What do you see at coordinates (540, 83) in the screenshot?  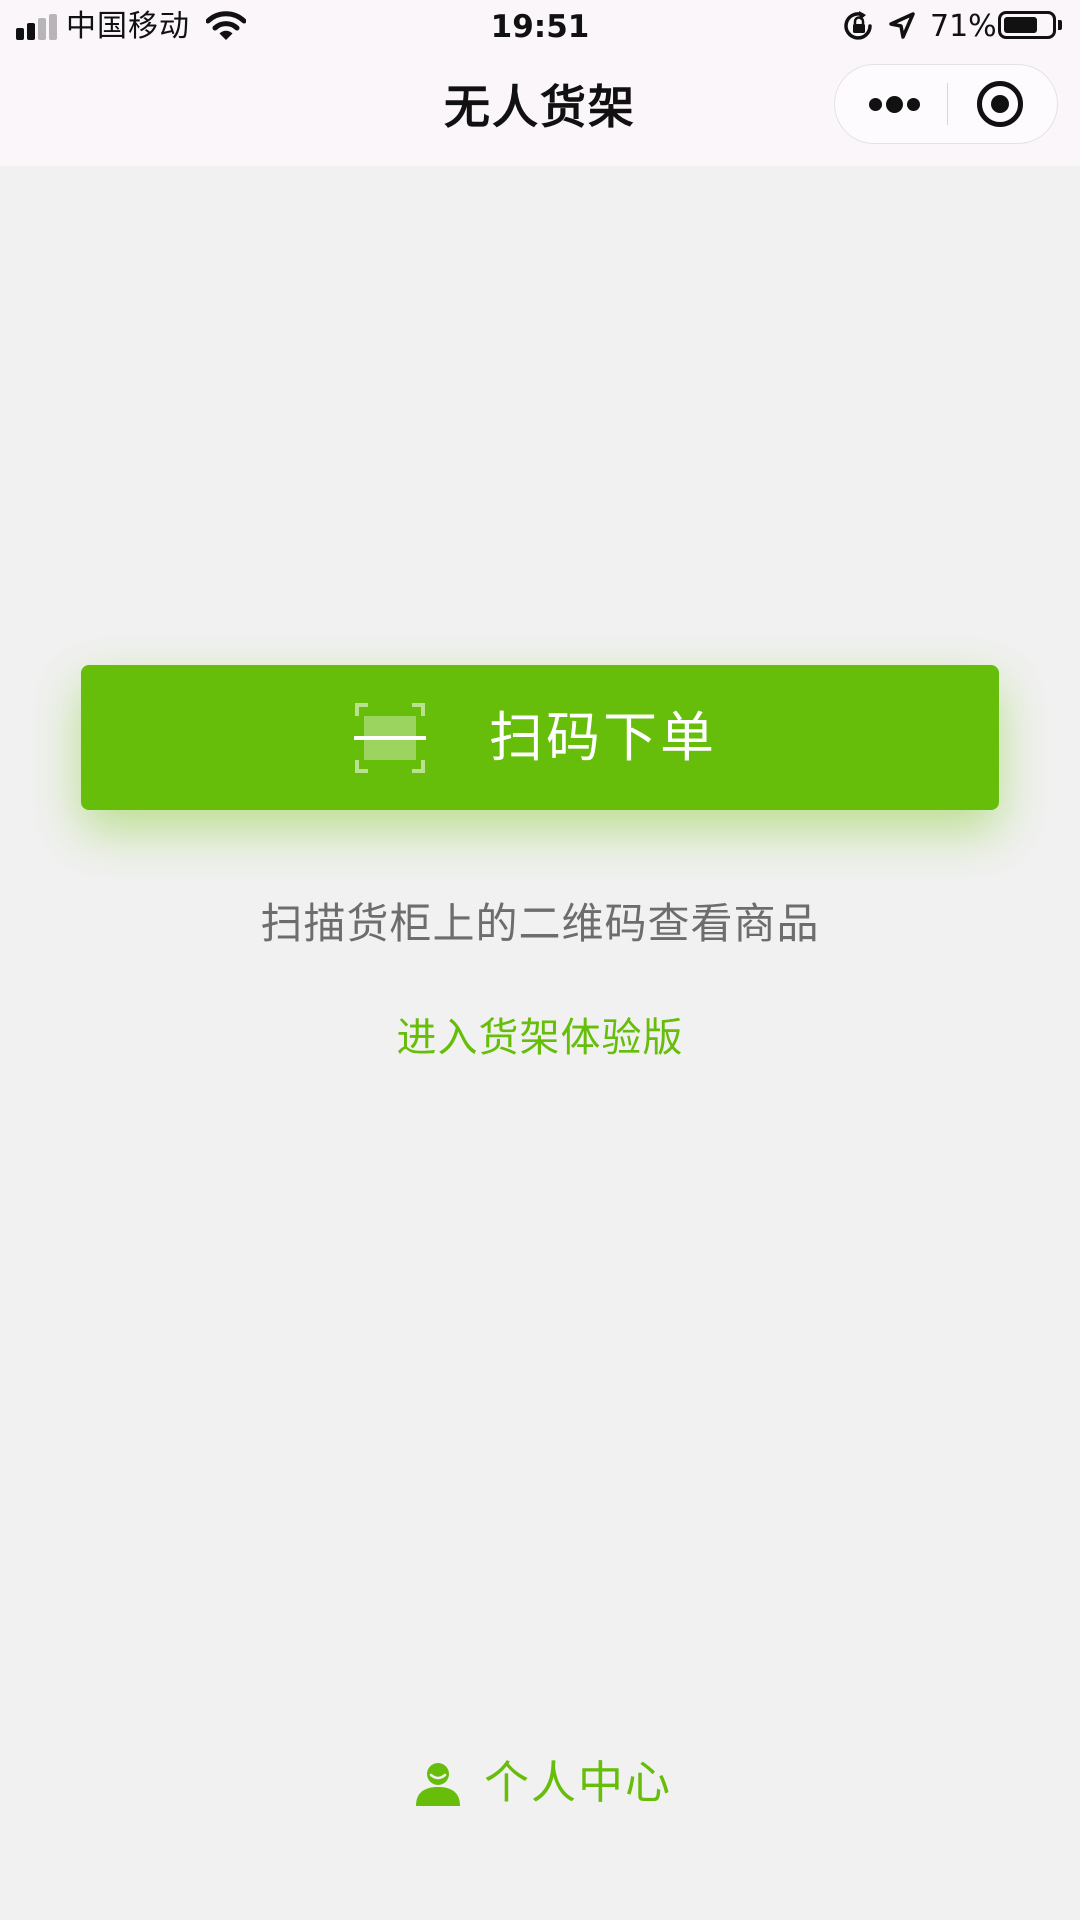 I see `top-area: 中国移动 19:51 71% 无人货架` at bounding box center [540, 83].